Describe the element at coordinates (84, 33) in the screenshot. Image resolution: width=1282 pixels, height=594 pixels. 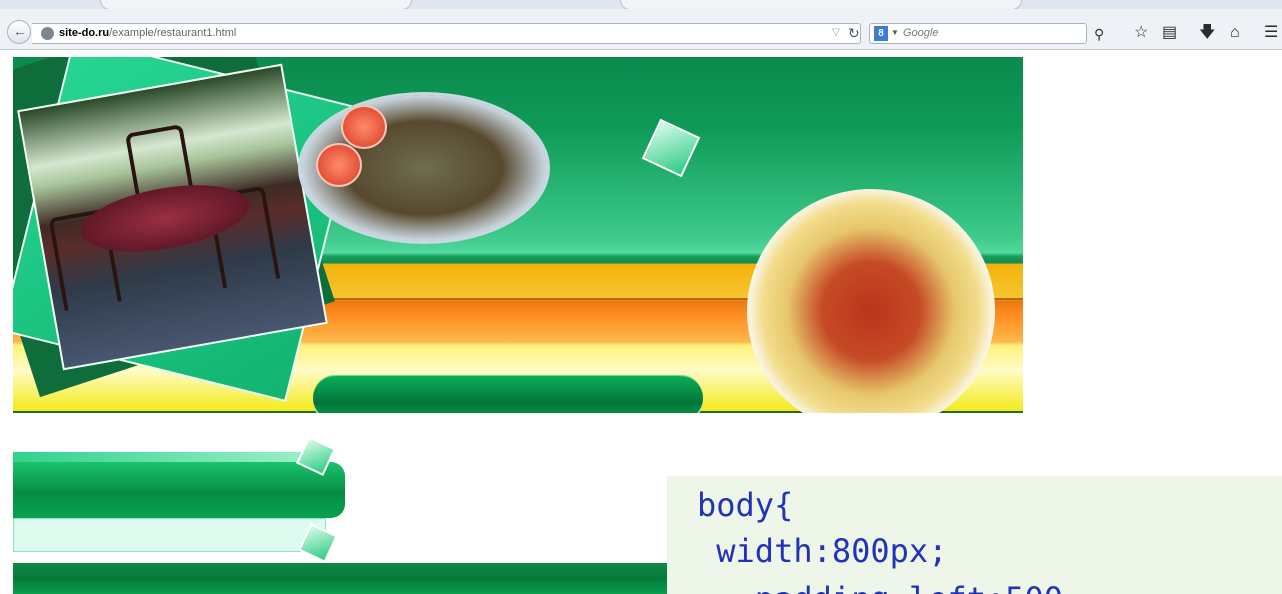
I see `url-host: site-do.ru` at that location.